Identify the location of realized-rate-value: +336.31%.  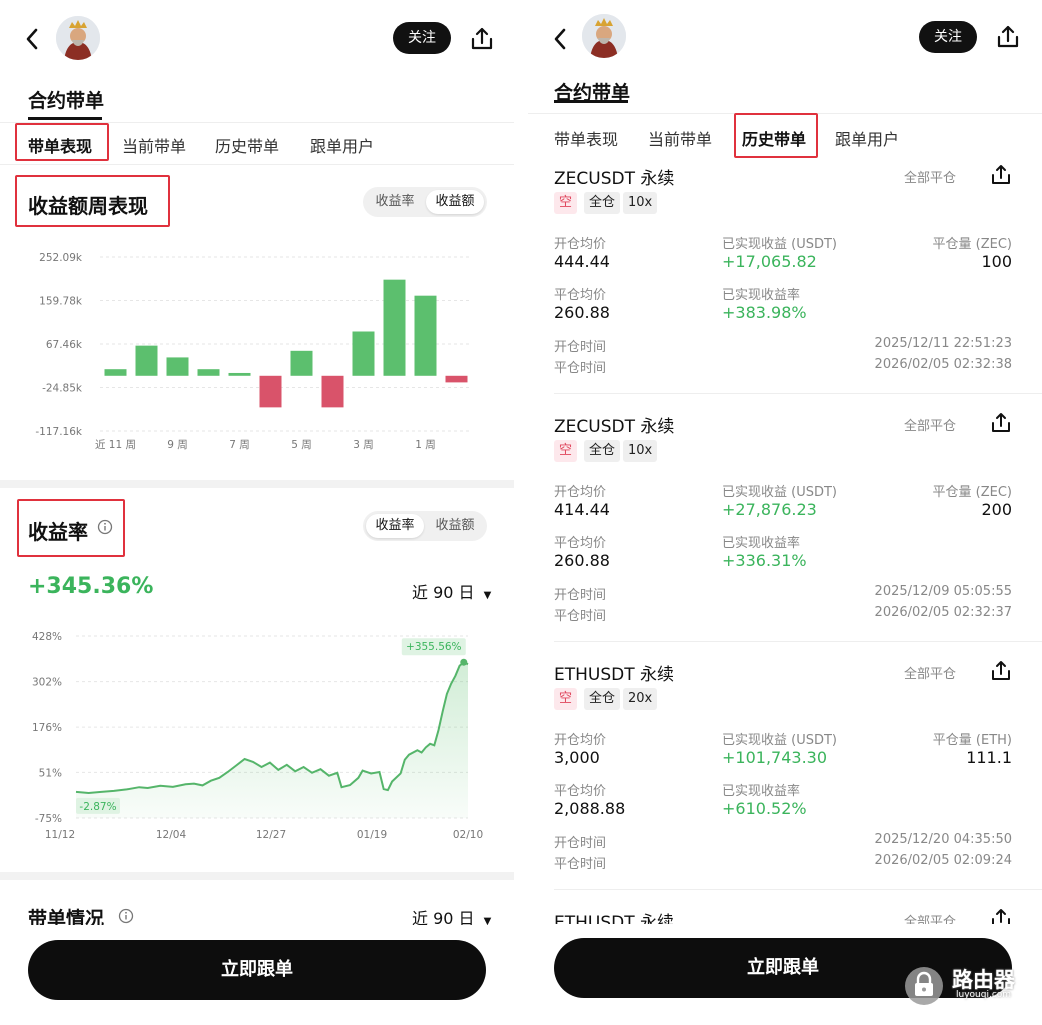
(764, 560).